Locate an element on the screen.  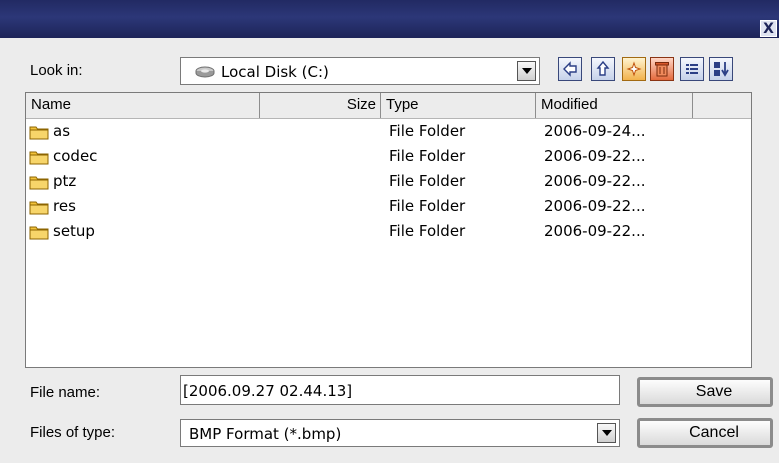
save-button: Save is located at coordinates (705, 392).